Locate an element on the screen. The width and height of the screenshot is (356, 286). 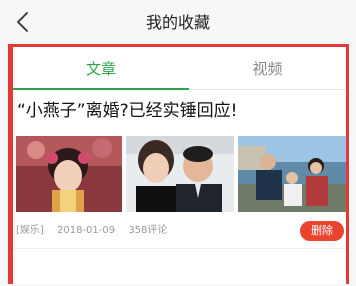
page-title: 我的收藏 is located at coordinates (177, 22).